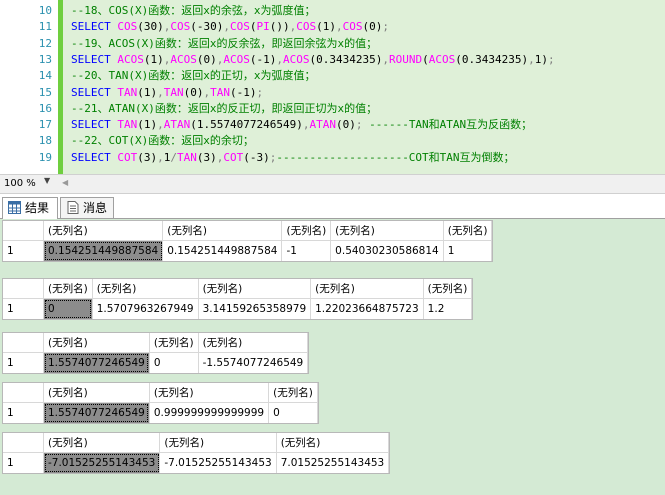 The height and width of the screenshot is (495, 665). Describe the element at coordinates (367, 308) in the screenshot. I see `table-cell: 1.22023664875723` at that location.